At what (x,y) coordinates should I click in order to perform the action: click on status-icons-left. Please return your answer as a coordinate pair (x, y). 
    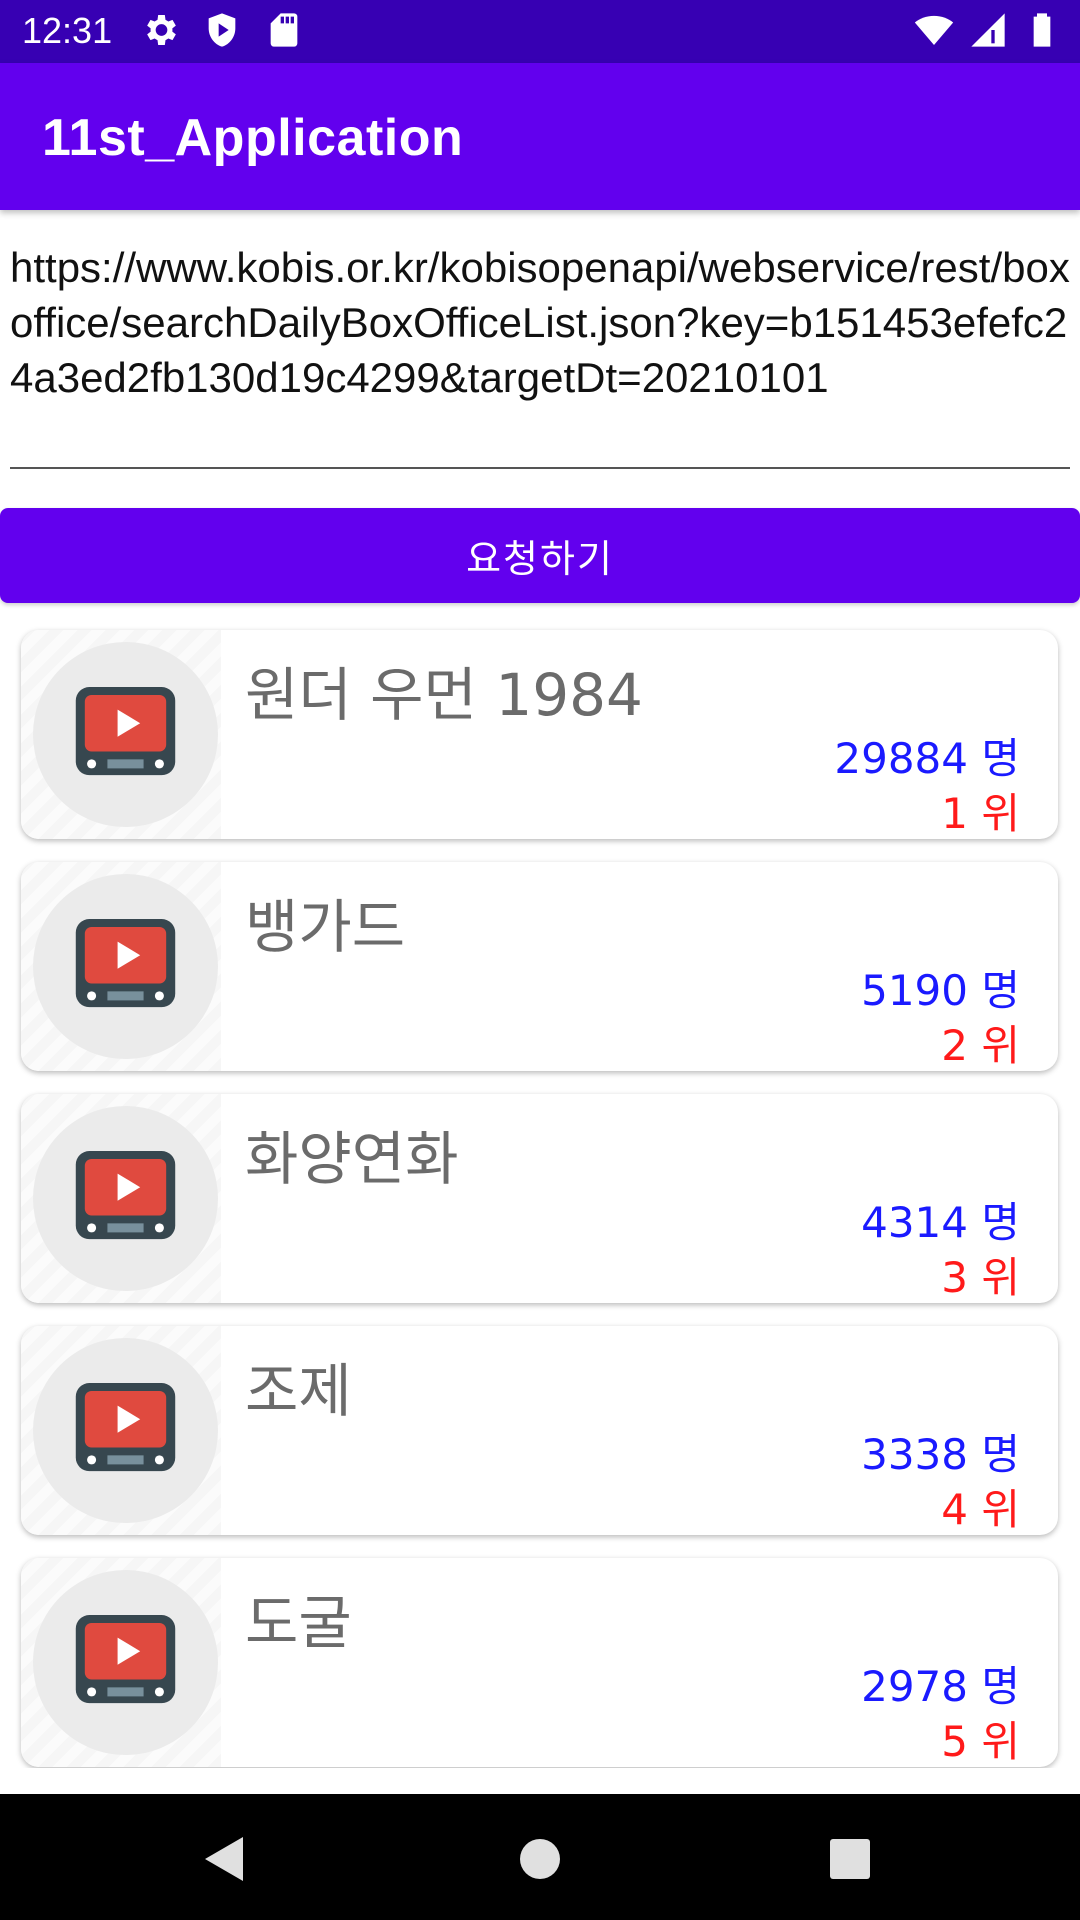
    Looking at the image, I should click on (222, 30).